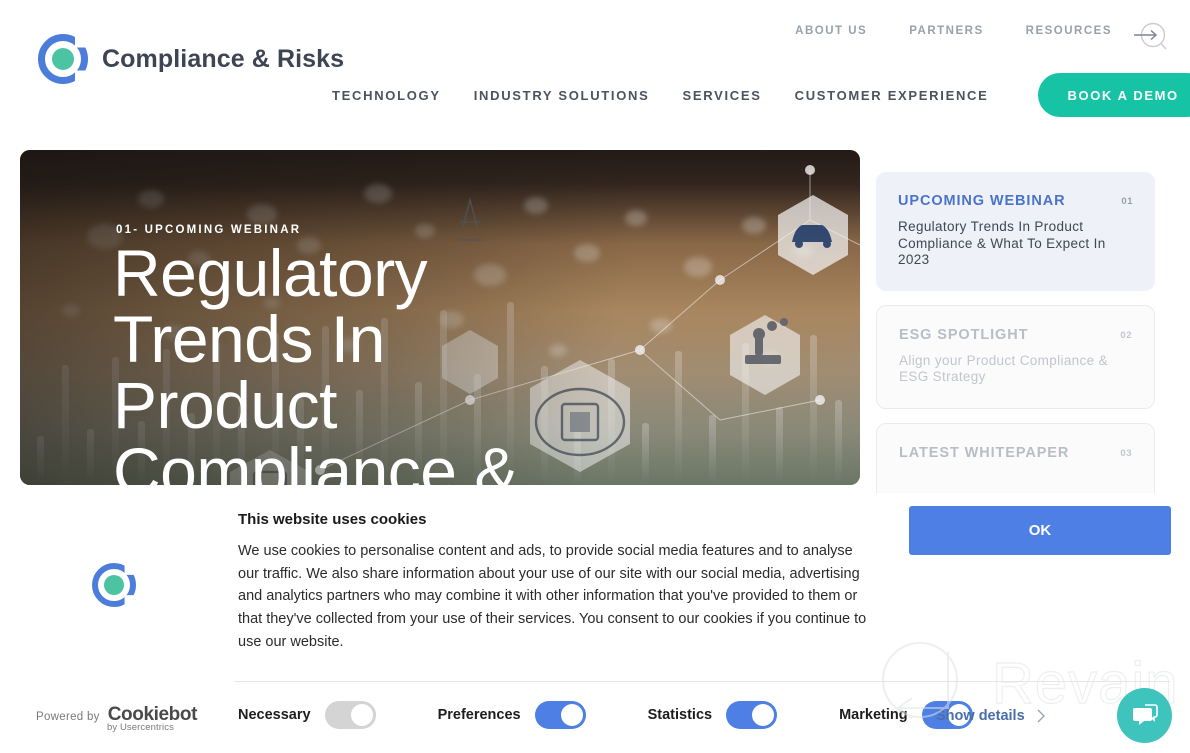 This screenshot has width=1190, height=753. What do you see at coordinates (114, 585) in the screenshot?
I see `cookie-banner-logo-icon` at bounding box center [114, 585].